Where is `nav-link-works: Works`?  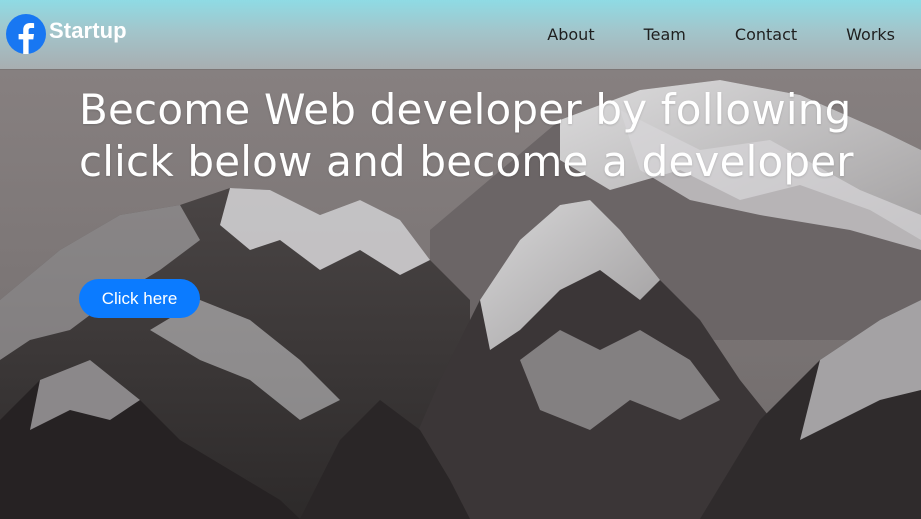 nav-link-works: Works is located at coordinates (870, 35).